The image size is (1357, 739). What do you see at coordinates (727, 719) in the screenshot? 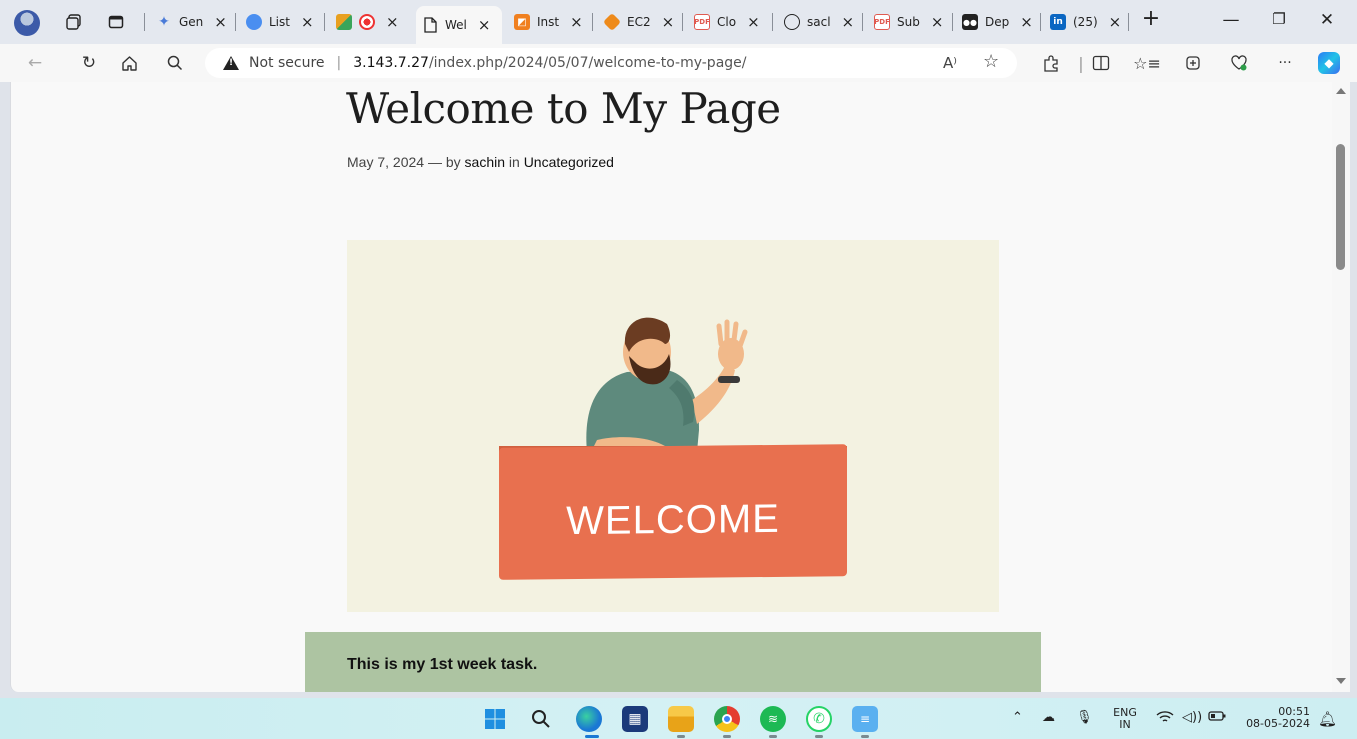
I see `chrome-icon` at bounding box center [727, 719].